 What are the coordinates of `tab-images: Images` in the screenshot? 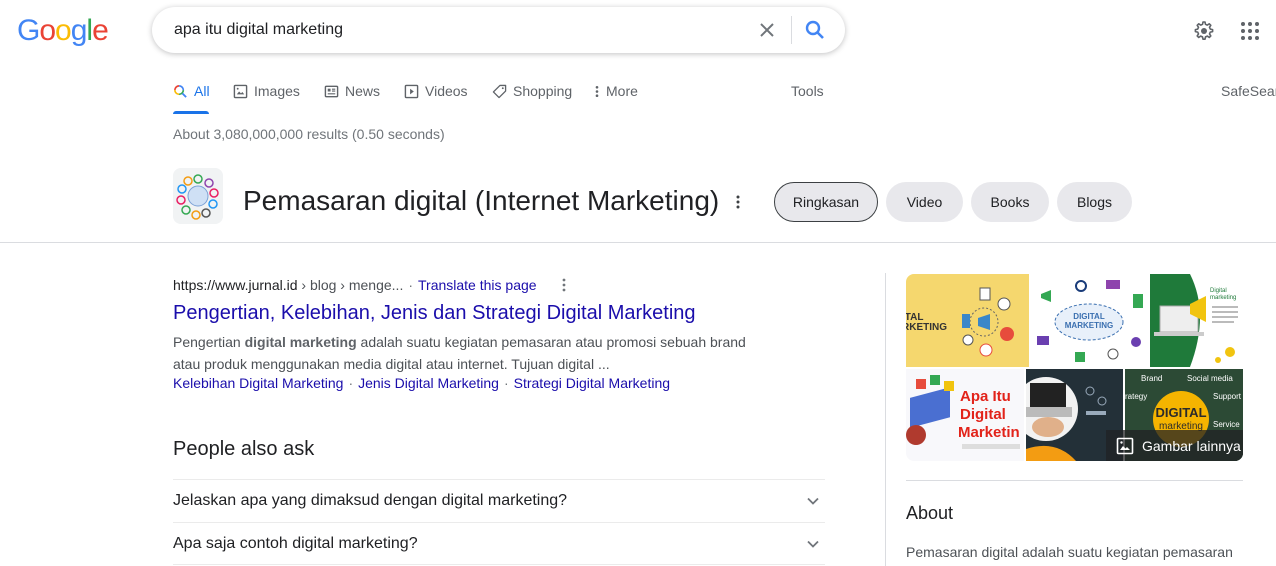 It's located at (266, 91).